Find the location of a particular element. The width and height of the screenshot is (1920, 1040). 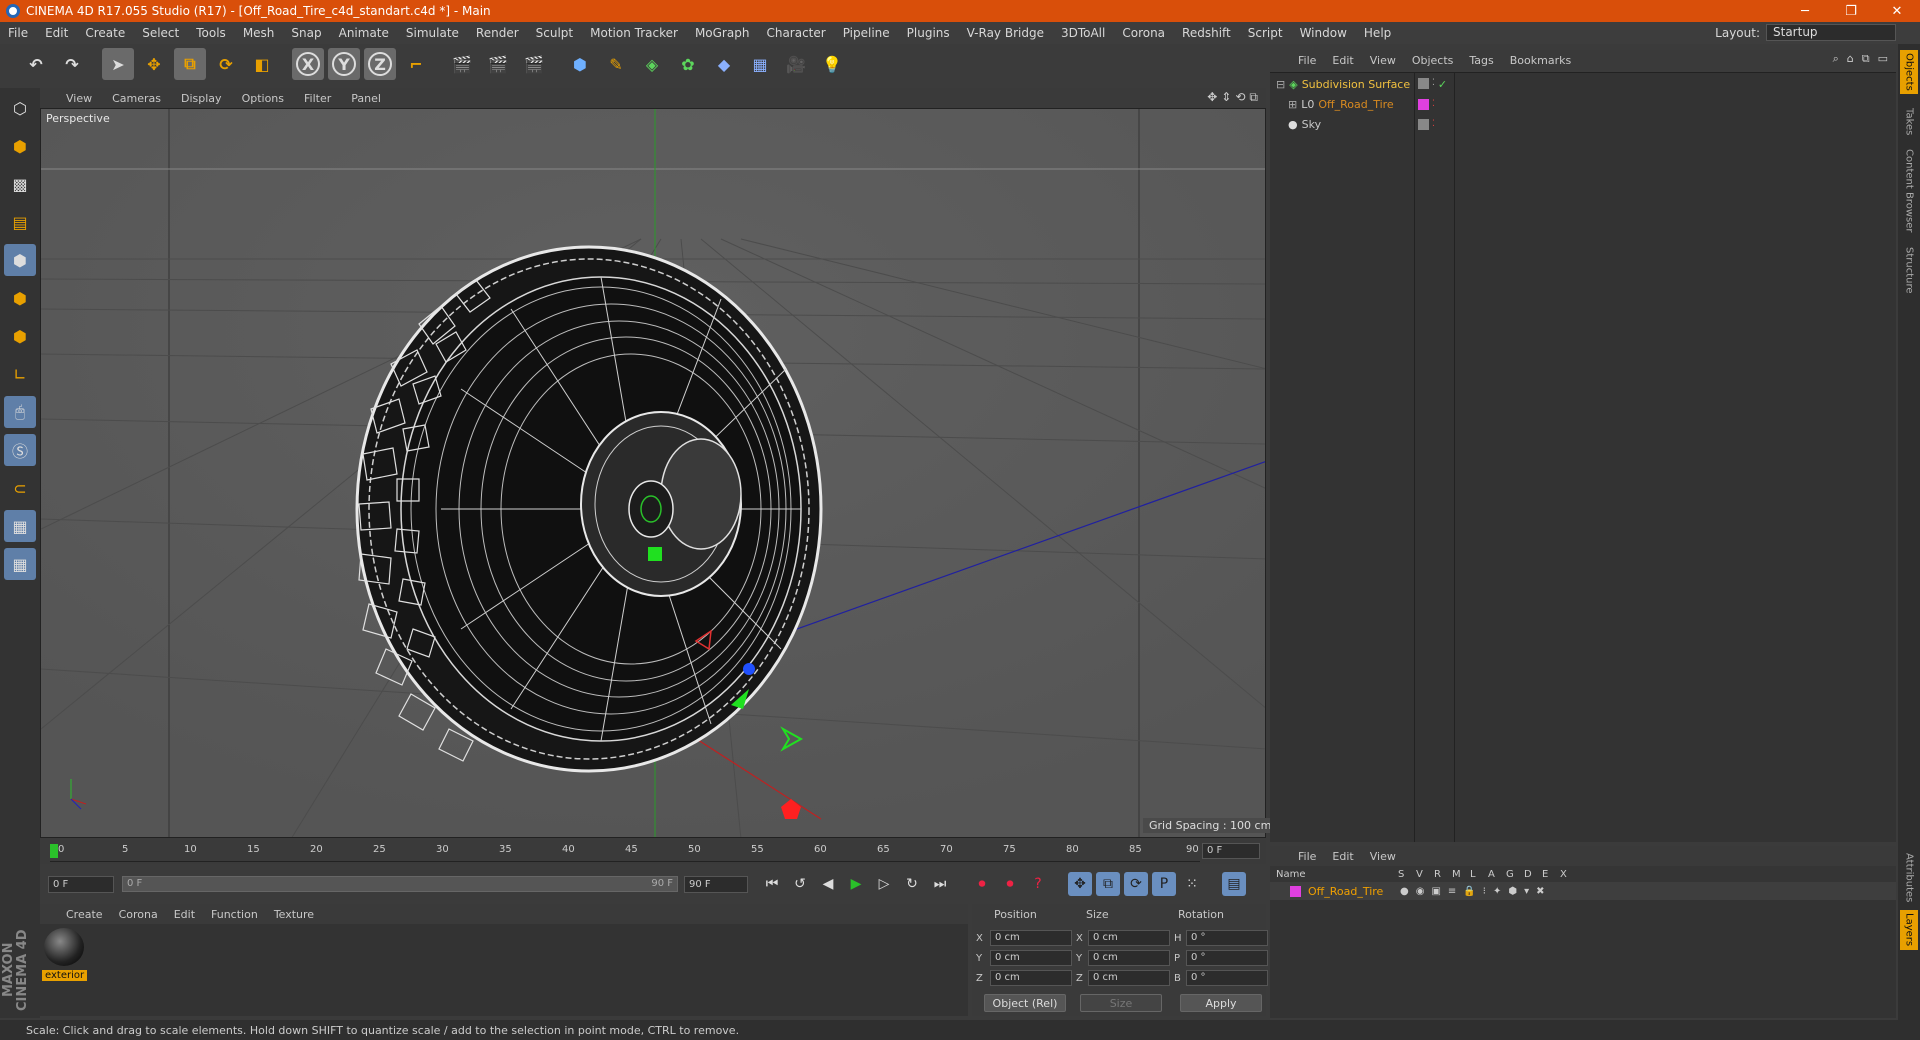

end-frame-field: 90 F is located at coordinates (716, 884).